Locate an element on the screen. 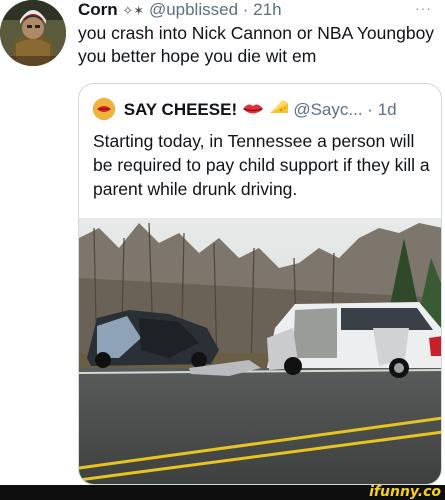 The width and height of the screenshot is (445, 500). quoted-tweet-time: 1d is located at coordinates (387, 109).